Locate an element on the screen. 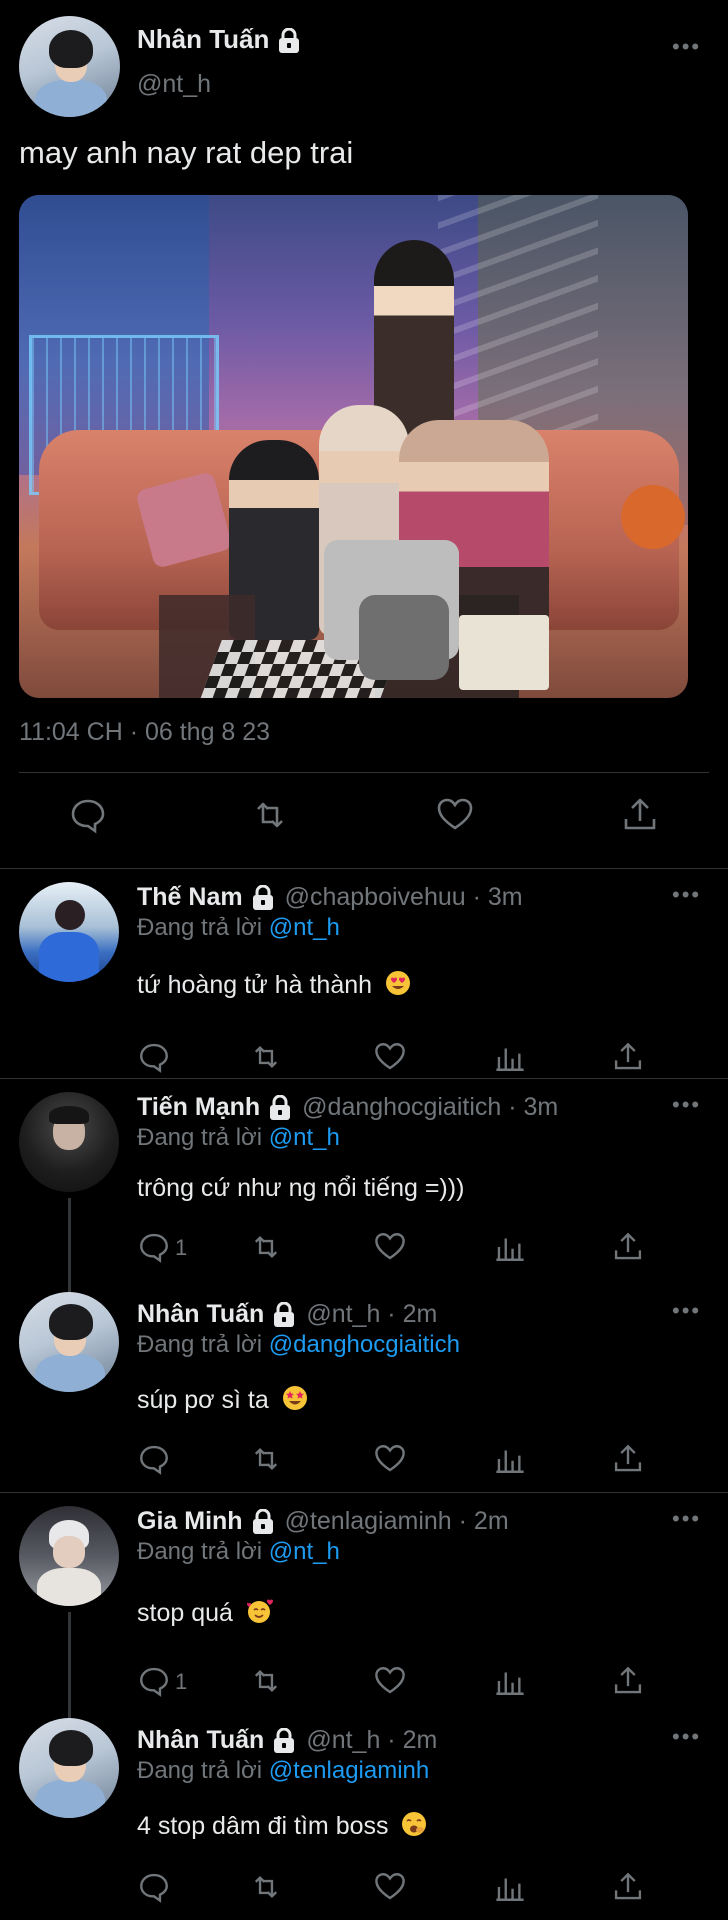 The height and width of the screenshot is (1920, 728). author-handle: @tenlagiaminh · 2m is located at coordinates (397, 1521).